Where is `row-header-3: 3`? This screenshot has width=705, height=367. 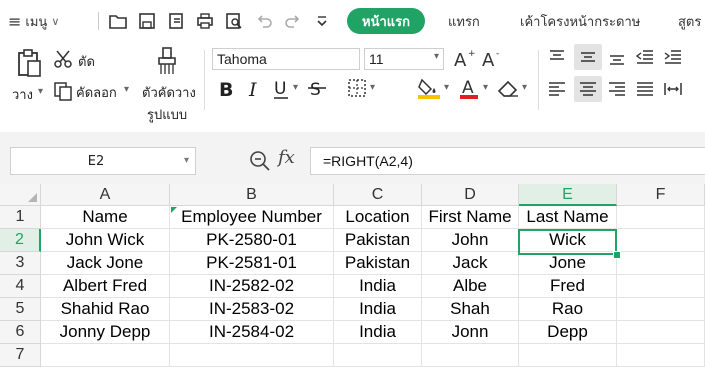 row-header-3: 3 is located at coordinates (20, 263).